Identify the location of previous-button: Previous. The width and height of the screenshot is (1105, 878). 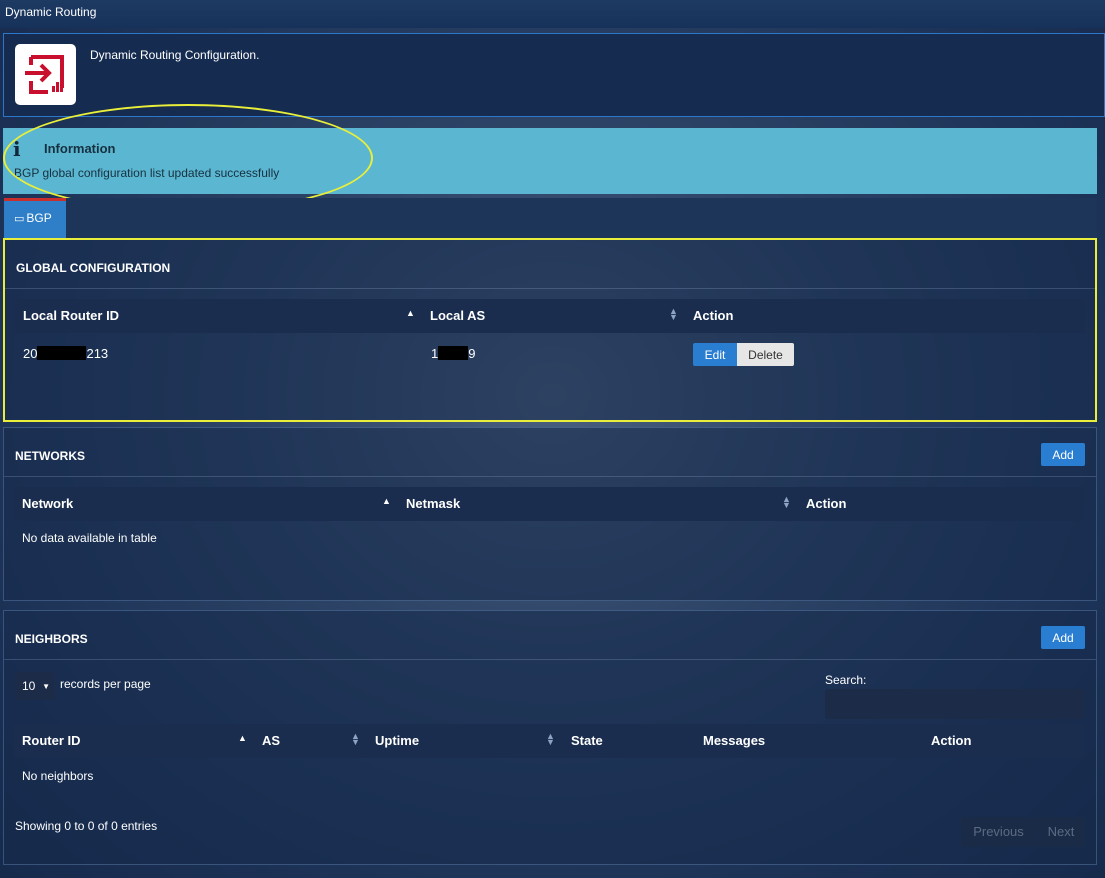
(998, 832).